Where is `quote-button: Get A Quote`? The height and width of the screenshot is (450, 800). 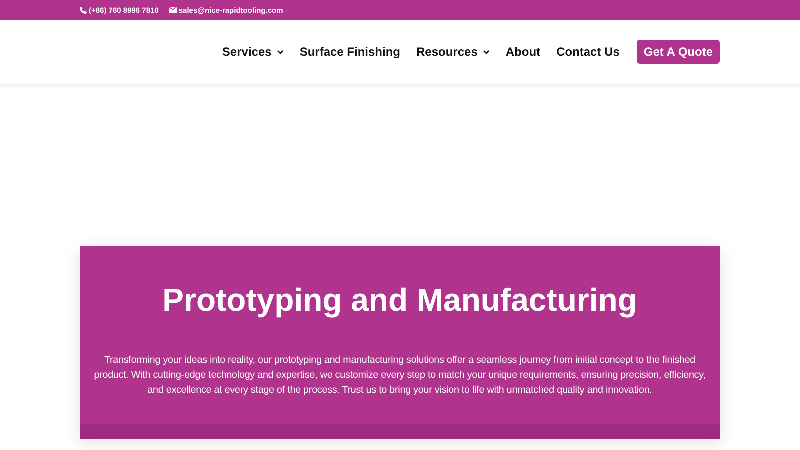 quote-button: Get A Quote is located at coordinates (678, 52).